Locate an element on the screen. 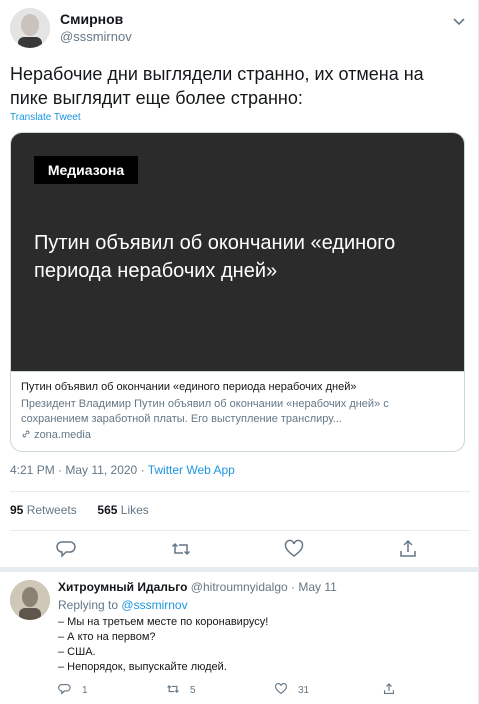 The width and height of the screenshot is (479, 704). chevron-down-icon is located at coordinates (459, 21).